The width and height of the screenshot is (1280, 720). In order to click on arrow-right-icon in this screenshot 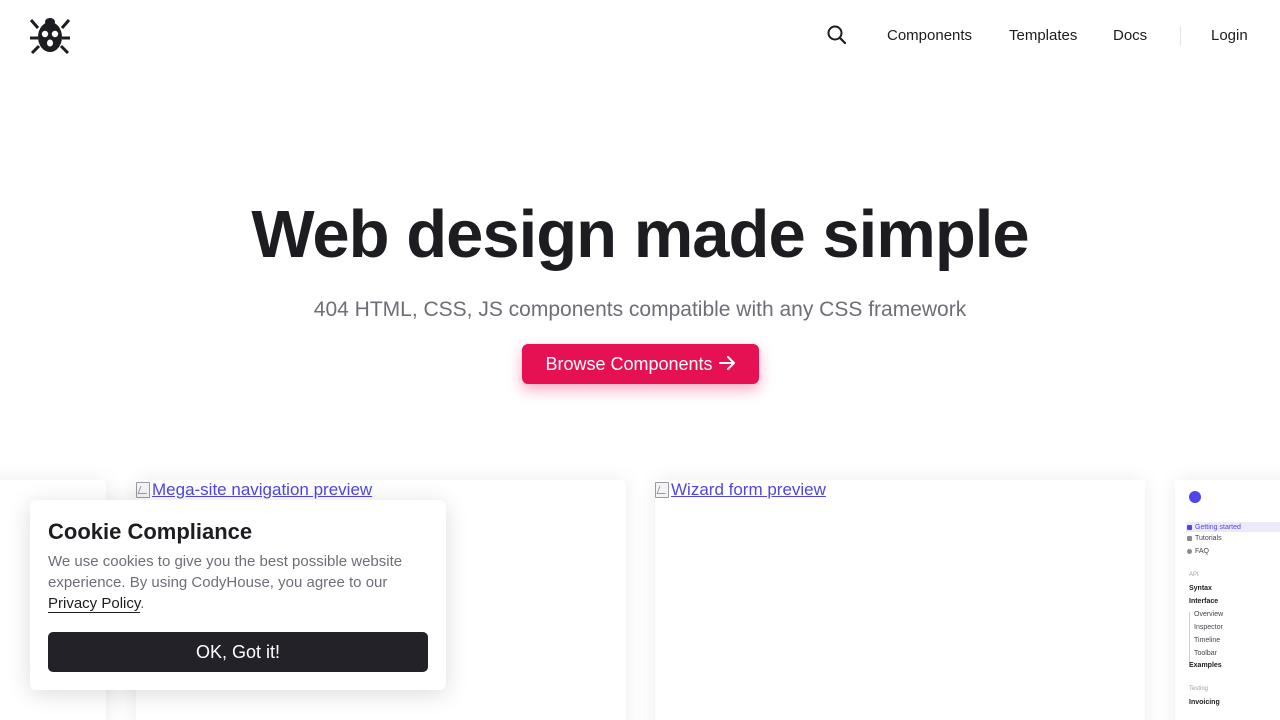, I will do `click(727, 364)`.